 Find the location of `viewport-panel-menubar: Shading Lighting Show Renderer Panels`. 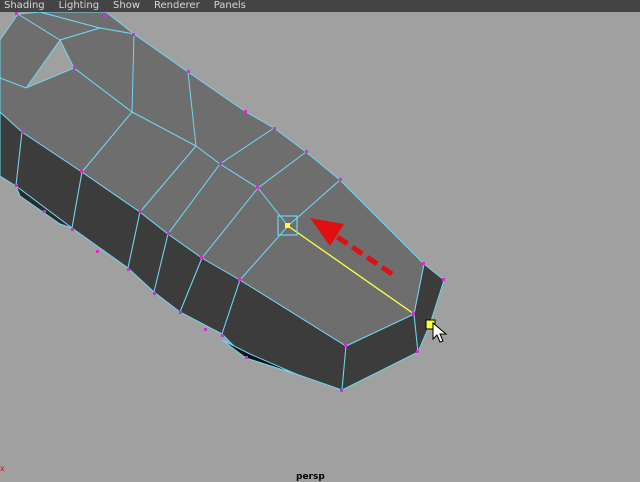

viewport-panel-menubar: Shading Lighting Show Renderer Panels is located at coordinates (320, 6).